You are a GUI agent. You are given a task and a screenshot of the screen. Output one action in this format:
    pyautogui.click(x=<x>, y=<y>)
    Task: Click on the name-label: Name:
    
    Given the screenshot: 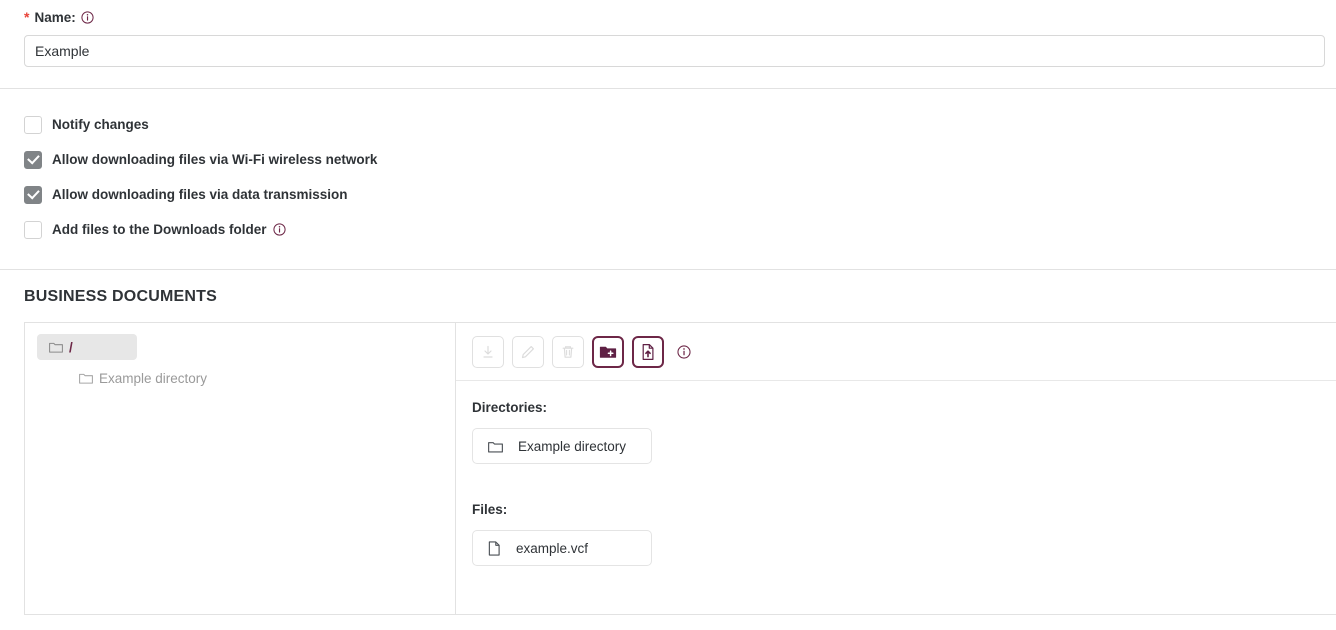 What is the action you would take?
    pyautogui.click(x=55, y=17)
    